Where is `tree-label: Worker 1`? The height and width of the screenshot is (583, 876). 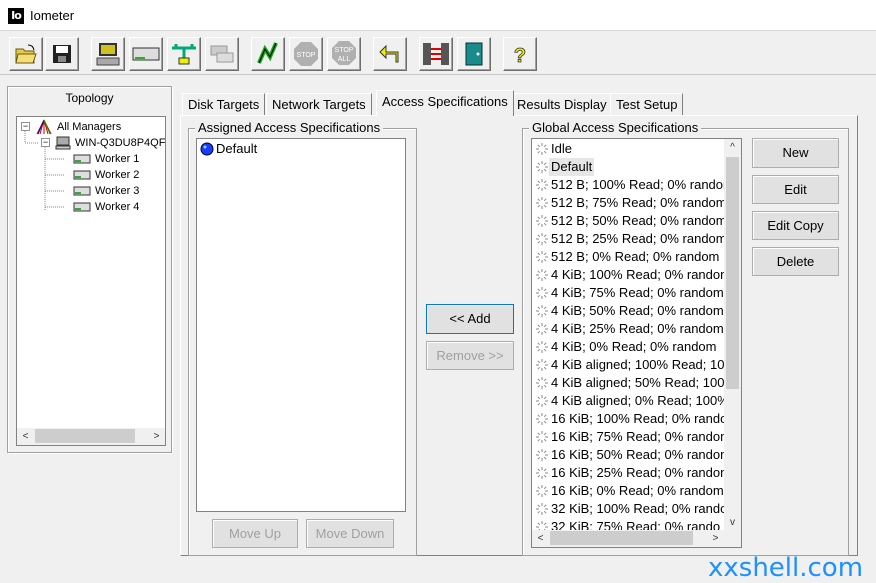 tree-label: Worker 1 is located at coordinates (117, 159).